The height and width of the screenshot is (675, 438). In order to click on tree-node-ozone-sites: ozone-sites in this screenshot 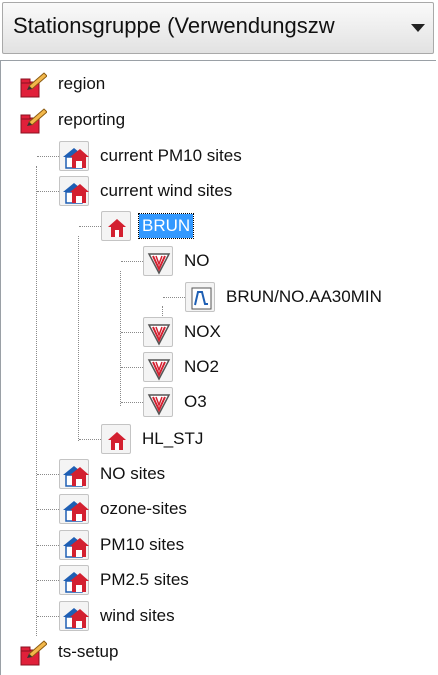, I will do `click(124, 509)`.